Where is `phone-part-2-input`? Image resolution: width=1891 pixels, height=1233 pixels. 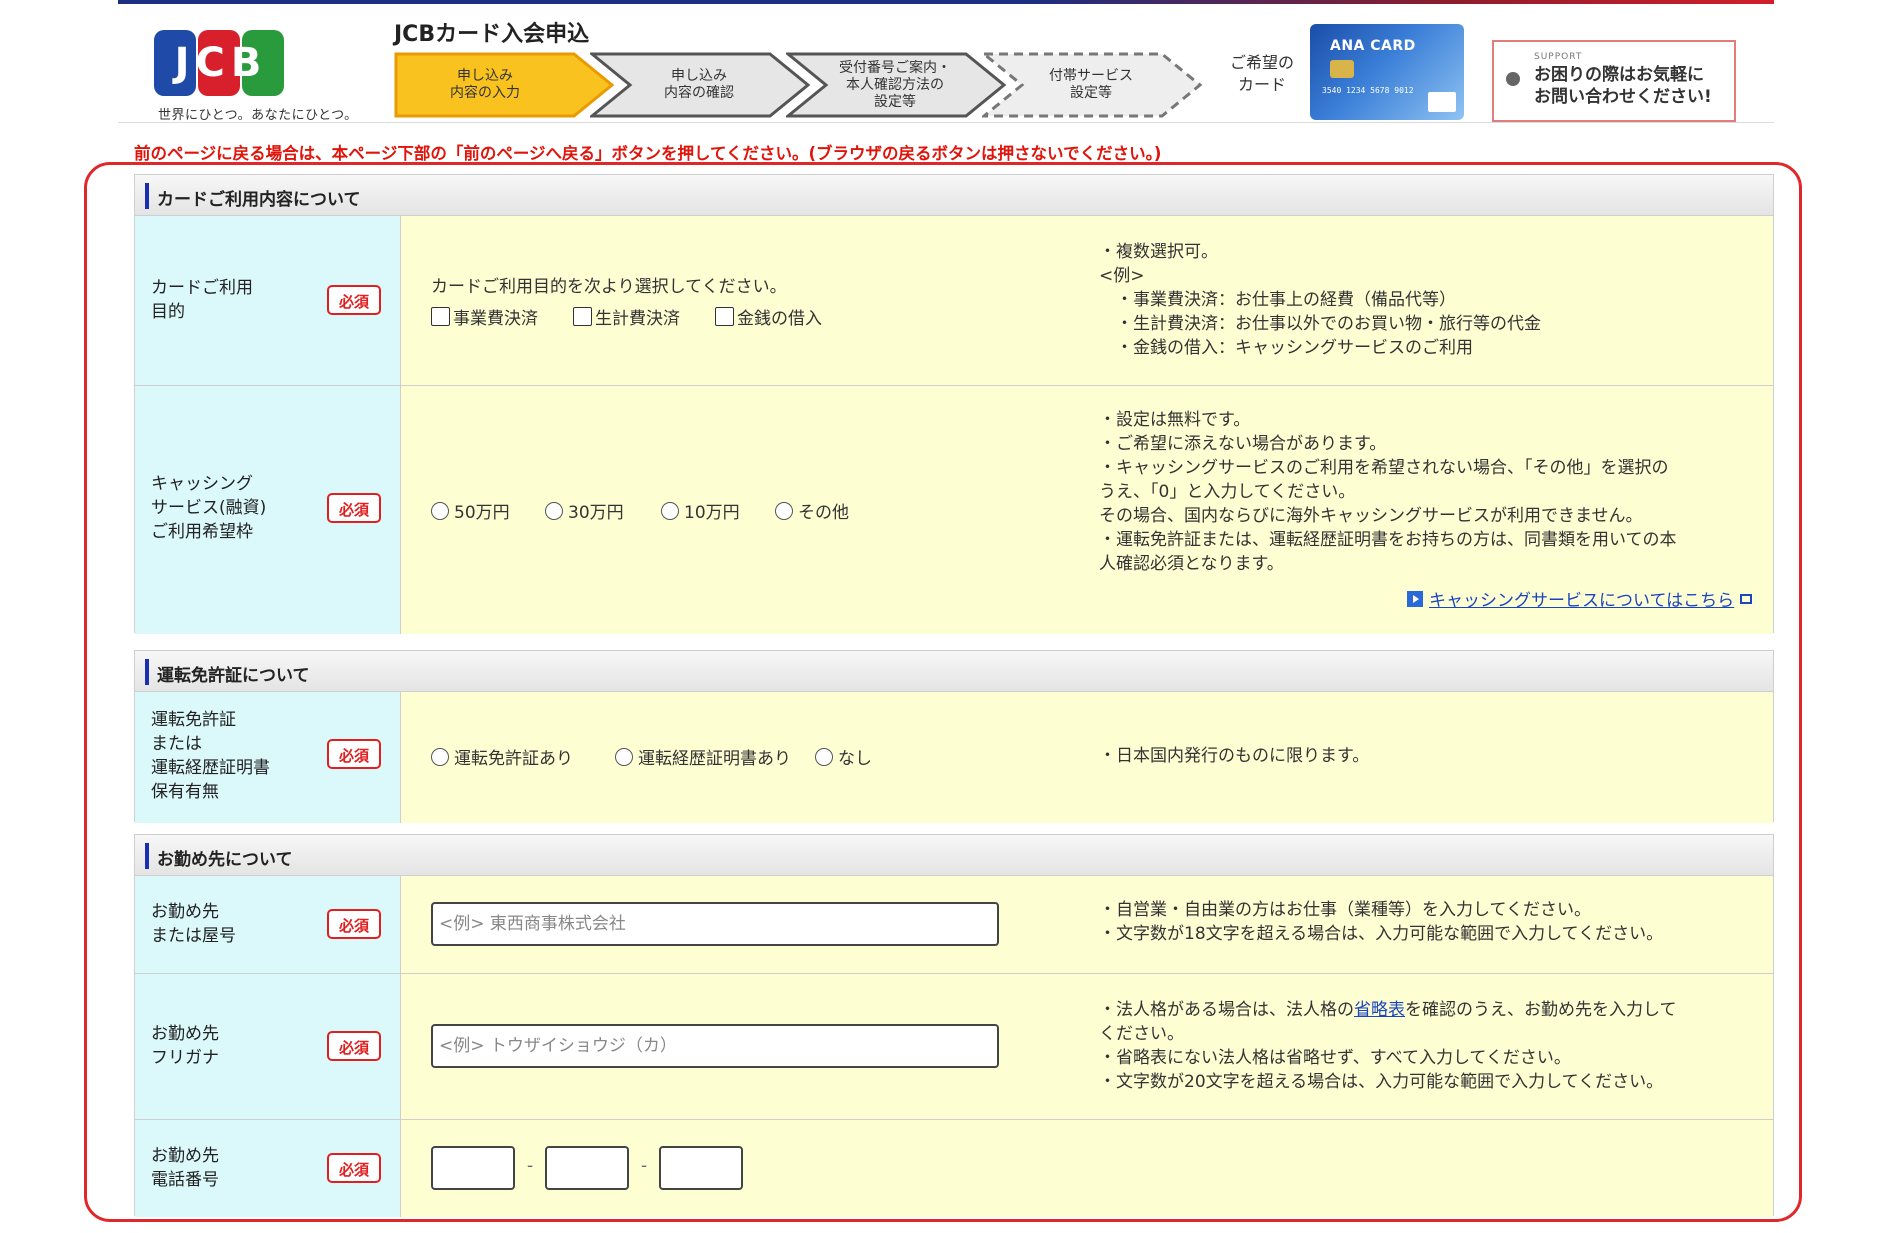
phone-part-2-input is located at coordinates (587, 1168).